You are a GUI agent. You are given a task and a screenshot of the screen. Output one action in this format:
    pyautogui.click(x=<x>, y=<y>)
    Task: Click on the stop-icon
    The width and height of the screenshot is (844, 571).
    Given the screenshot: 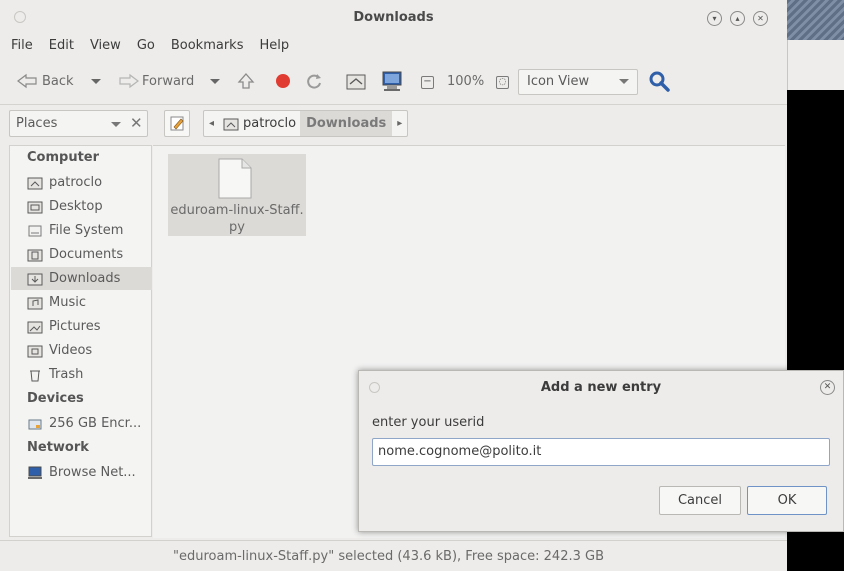 What is the action you would take?
    pyautogui.click(x=283, y=81)
    